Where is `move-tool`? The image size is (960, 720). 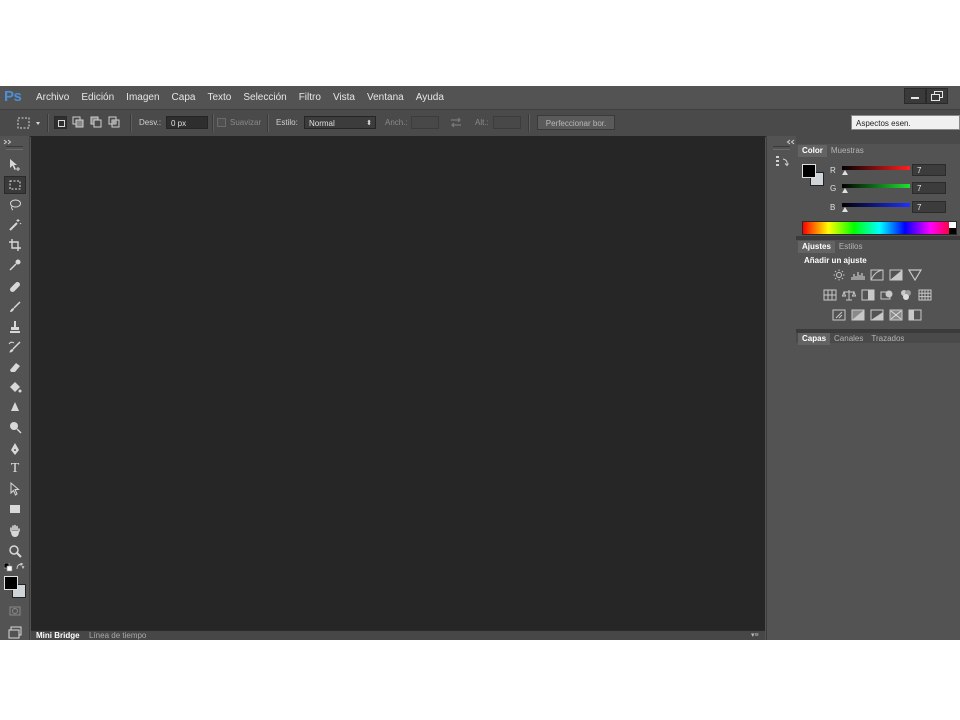 move-tool is located at coordinates (15, 165).